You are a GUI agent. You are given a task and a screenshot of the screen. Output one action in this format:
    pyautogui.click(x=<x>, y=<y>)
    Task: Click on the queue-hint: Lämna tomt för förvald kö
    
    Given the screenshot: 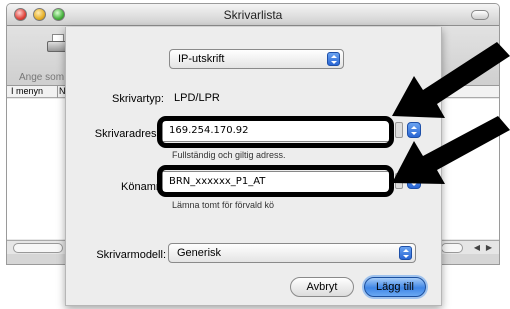 What is the action you would take?
    pyautogui.click(x=223, y=205)
    